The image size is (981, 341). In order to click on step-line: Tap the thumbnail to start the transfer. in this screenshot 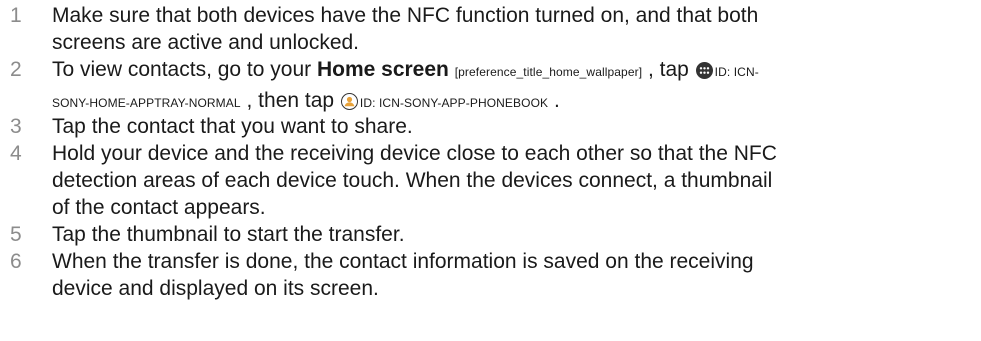, I will do `click(228, 234)`.